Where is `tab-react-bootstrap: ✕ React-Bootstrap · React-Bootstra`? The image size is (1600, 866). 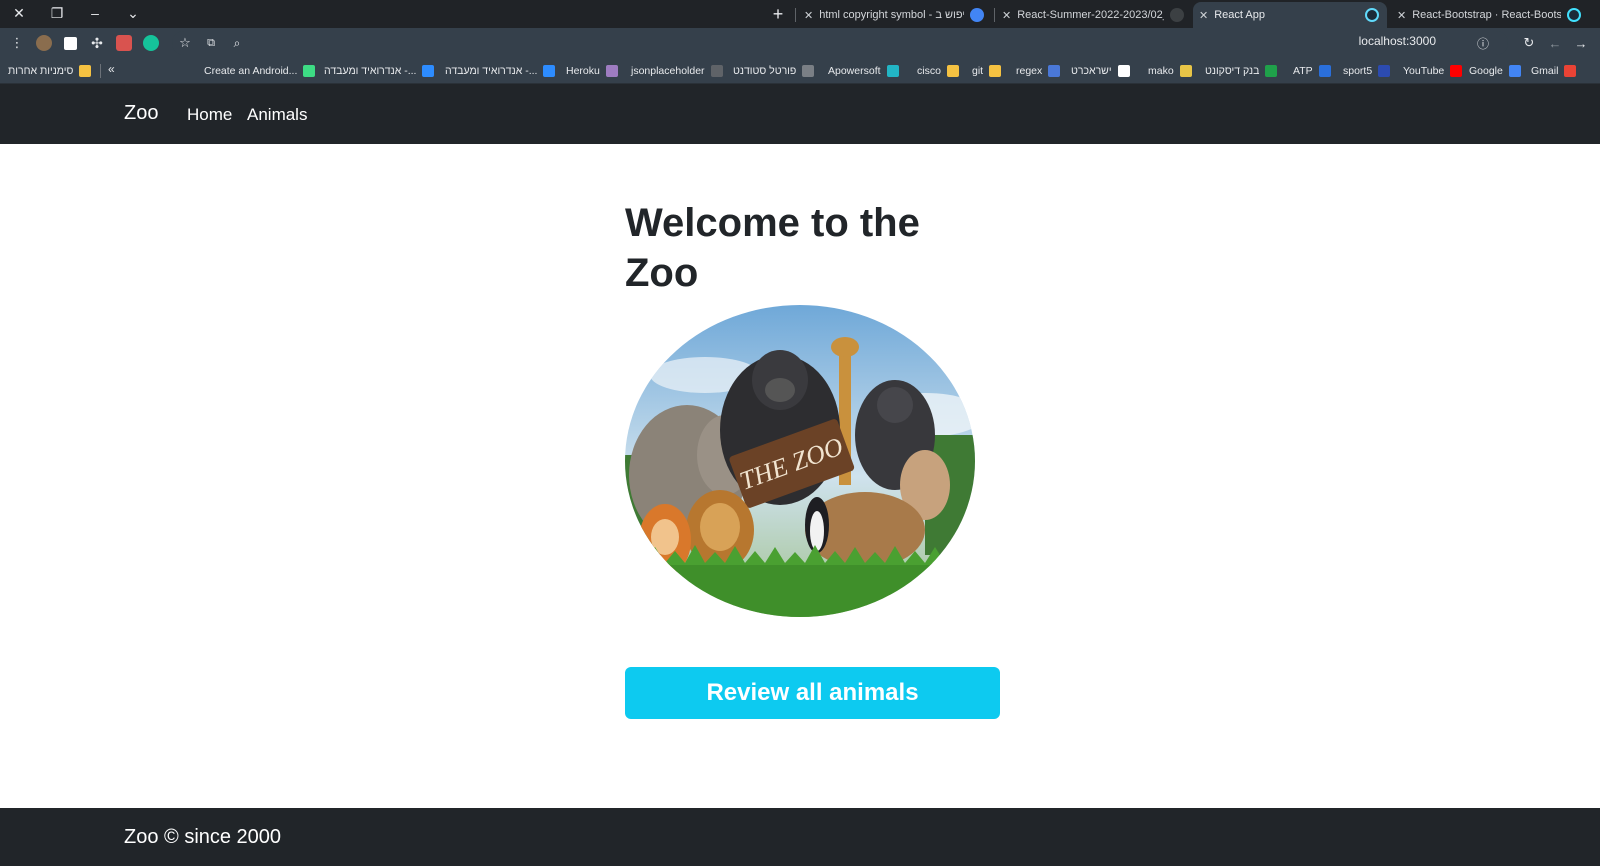
tab-react-bootstrap: ✕ React-Bootstrap · React-Bootstra is located at coordinates (1490, 15).